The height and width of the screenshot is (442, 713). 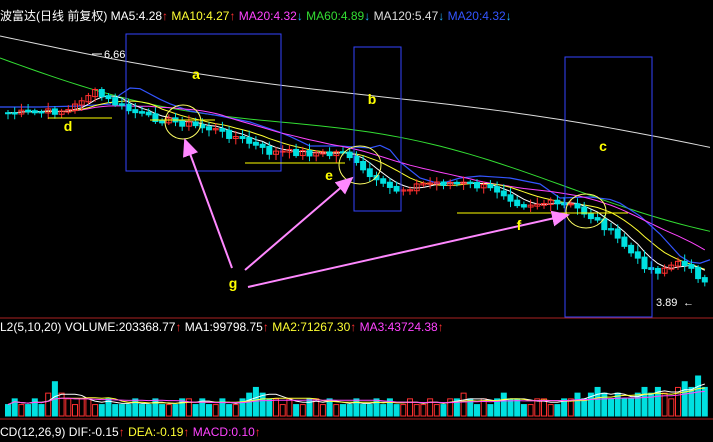 What do you see at coordinates (476, 16) in the screenshot?
I see `indicator-value: MA20:4.32` at bounding box center [476, 16].